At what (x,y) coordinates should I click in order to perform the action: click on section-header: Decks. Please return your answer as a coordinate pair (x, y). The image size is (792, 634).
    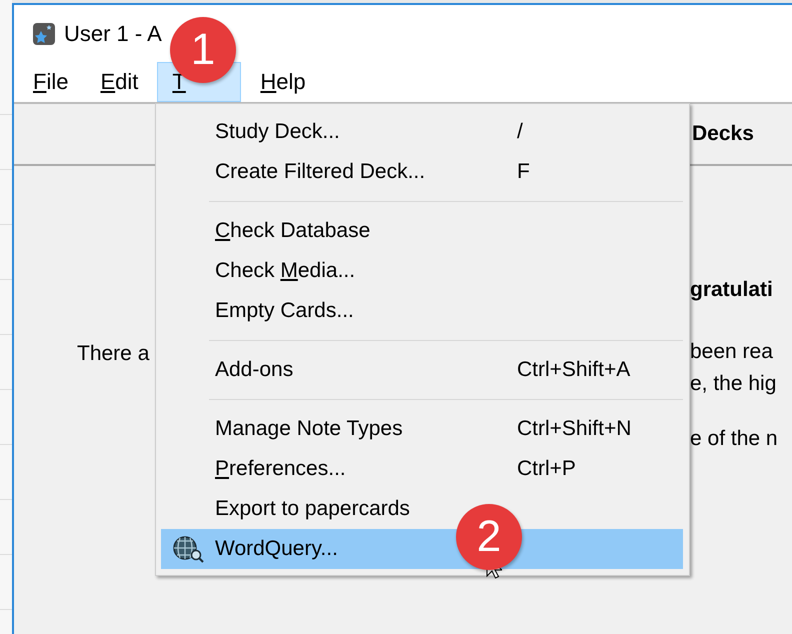
    Looking at the image, I should click on (723, 134).